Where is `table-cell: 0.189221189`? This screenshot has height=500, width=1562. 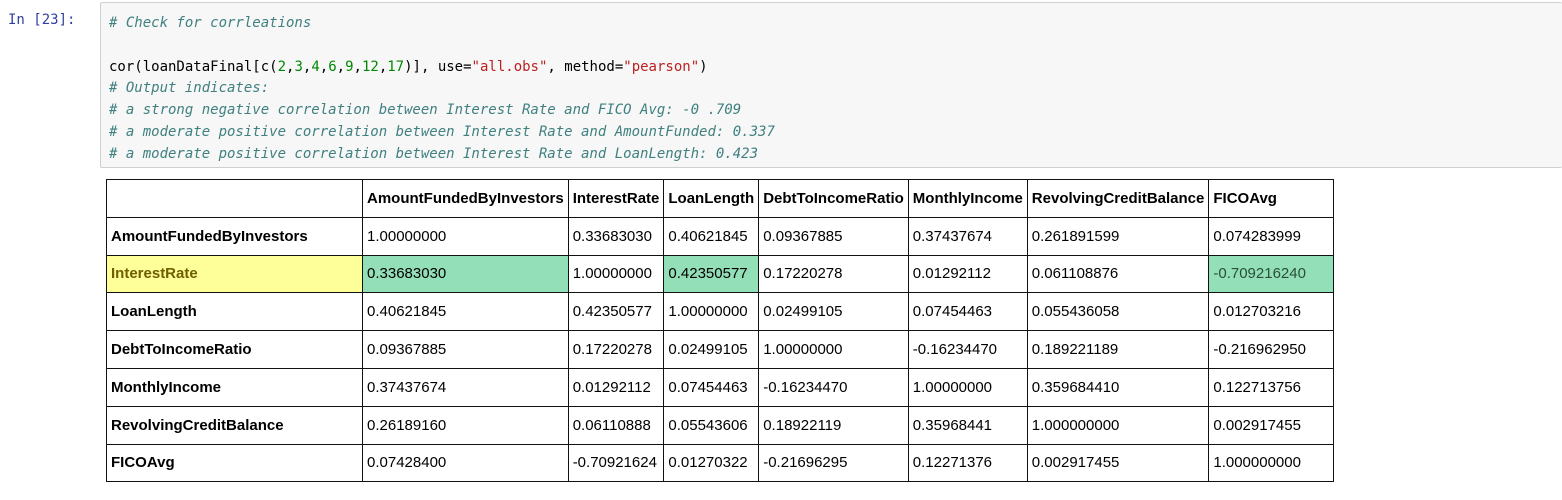 table-cell: 0.189221189 is located at coordinates (1118, 349).